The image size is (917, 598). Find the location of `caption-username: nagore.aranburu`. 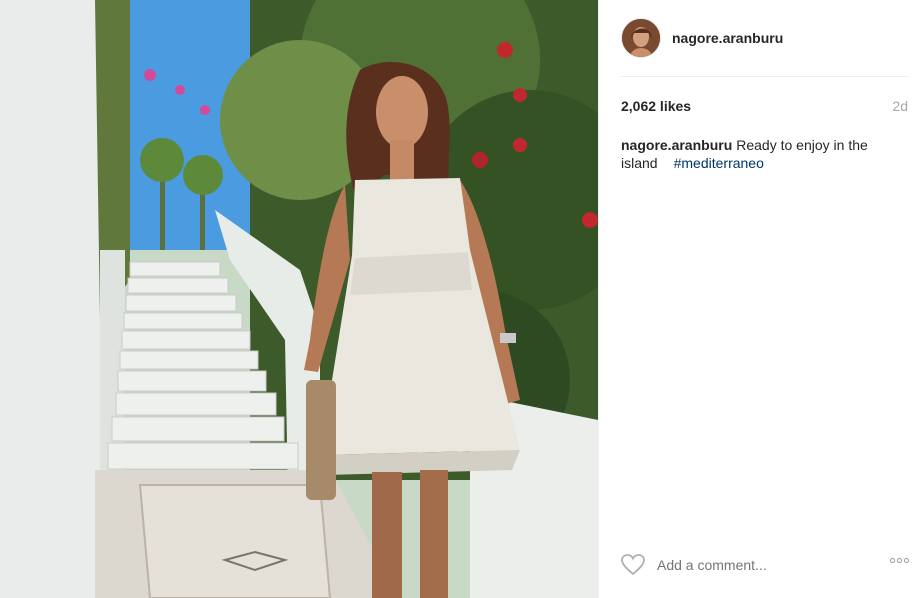

caption-username: nagore.aranburu is located at coordinates (676, 145).